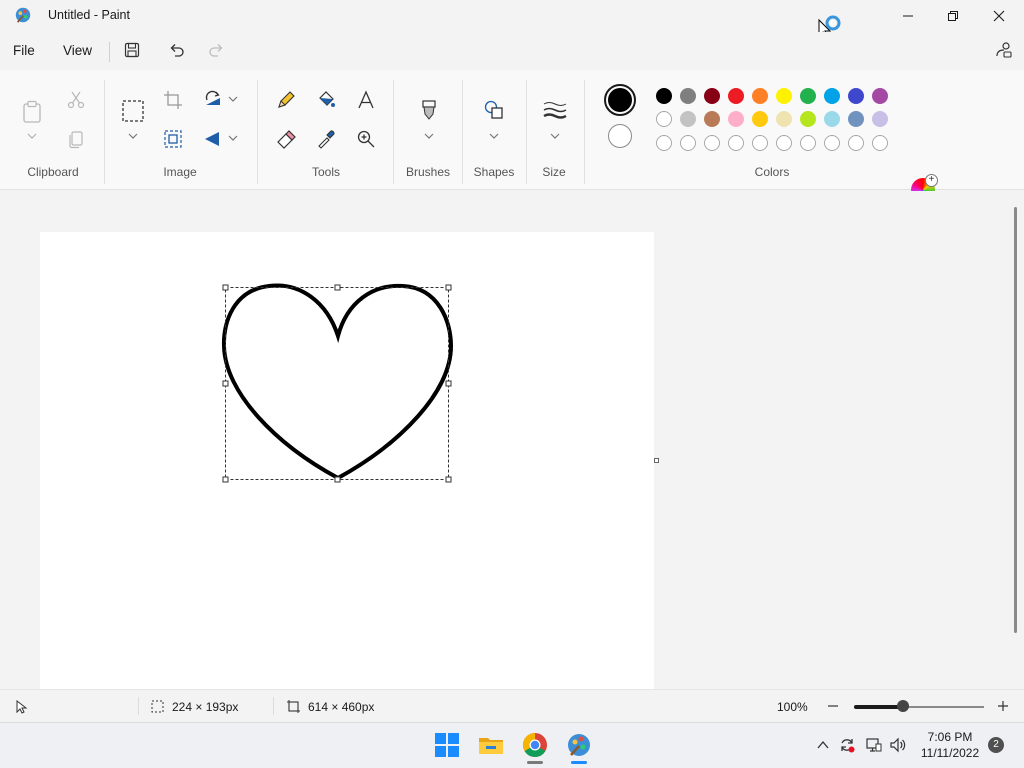 This screenshot has height=768, width=1024. Describe the element at coordinates (847, 745) in the screenshot. I see `sync-icon` at that location.